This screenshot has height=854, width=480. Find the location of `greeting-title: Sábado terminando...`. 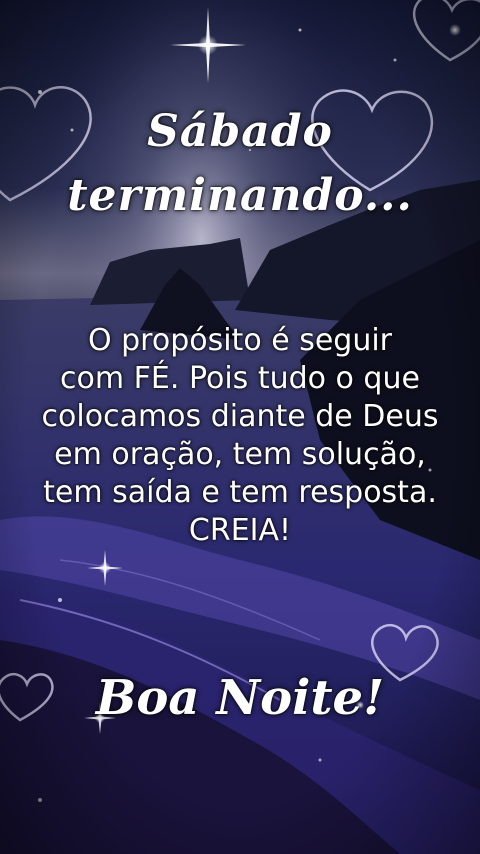

greeting-title: Sábado terminando... is located at coordinates (240, 164).